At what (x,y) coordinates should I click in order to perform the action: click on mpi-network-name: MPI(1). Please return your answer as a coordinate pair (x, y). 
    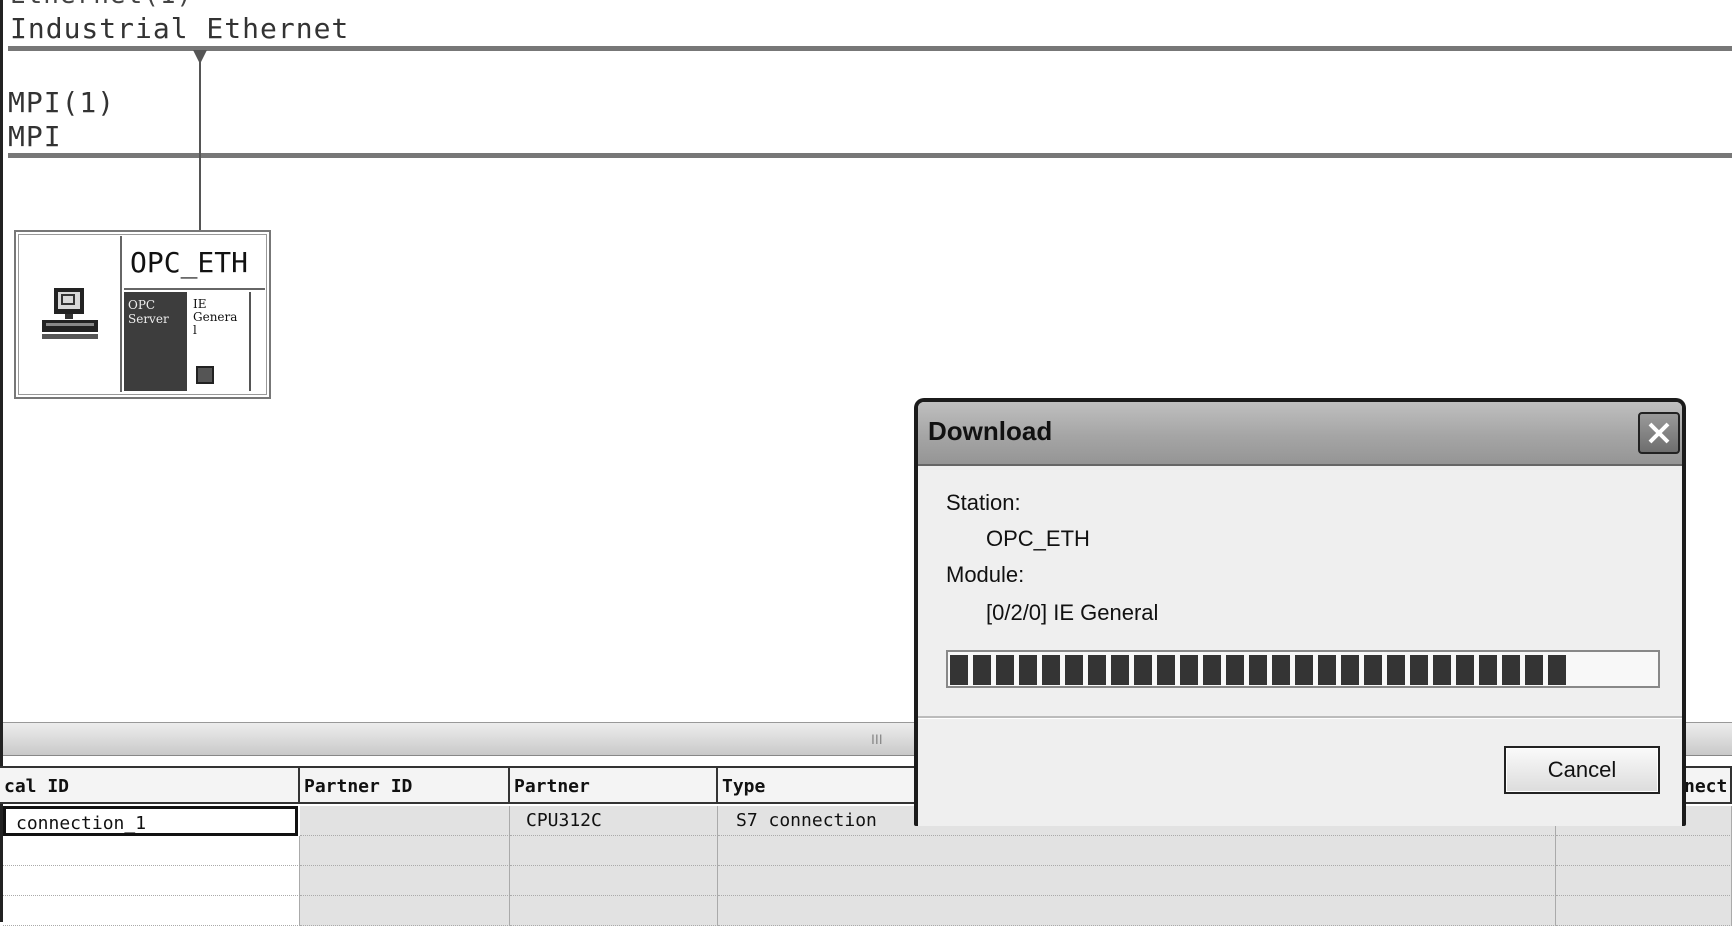
    Looking at the image, I should click on (61, 102).